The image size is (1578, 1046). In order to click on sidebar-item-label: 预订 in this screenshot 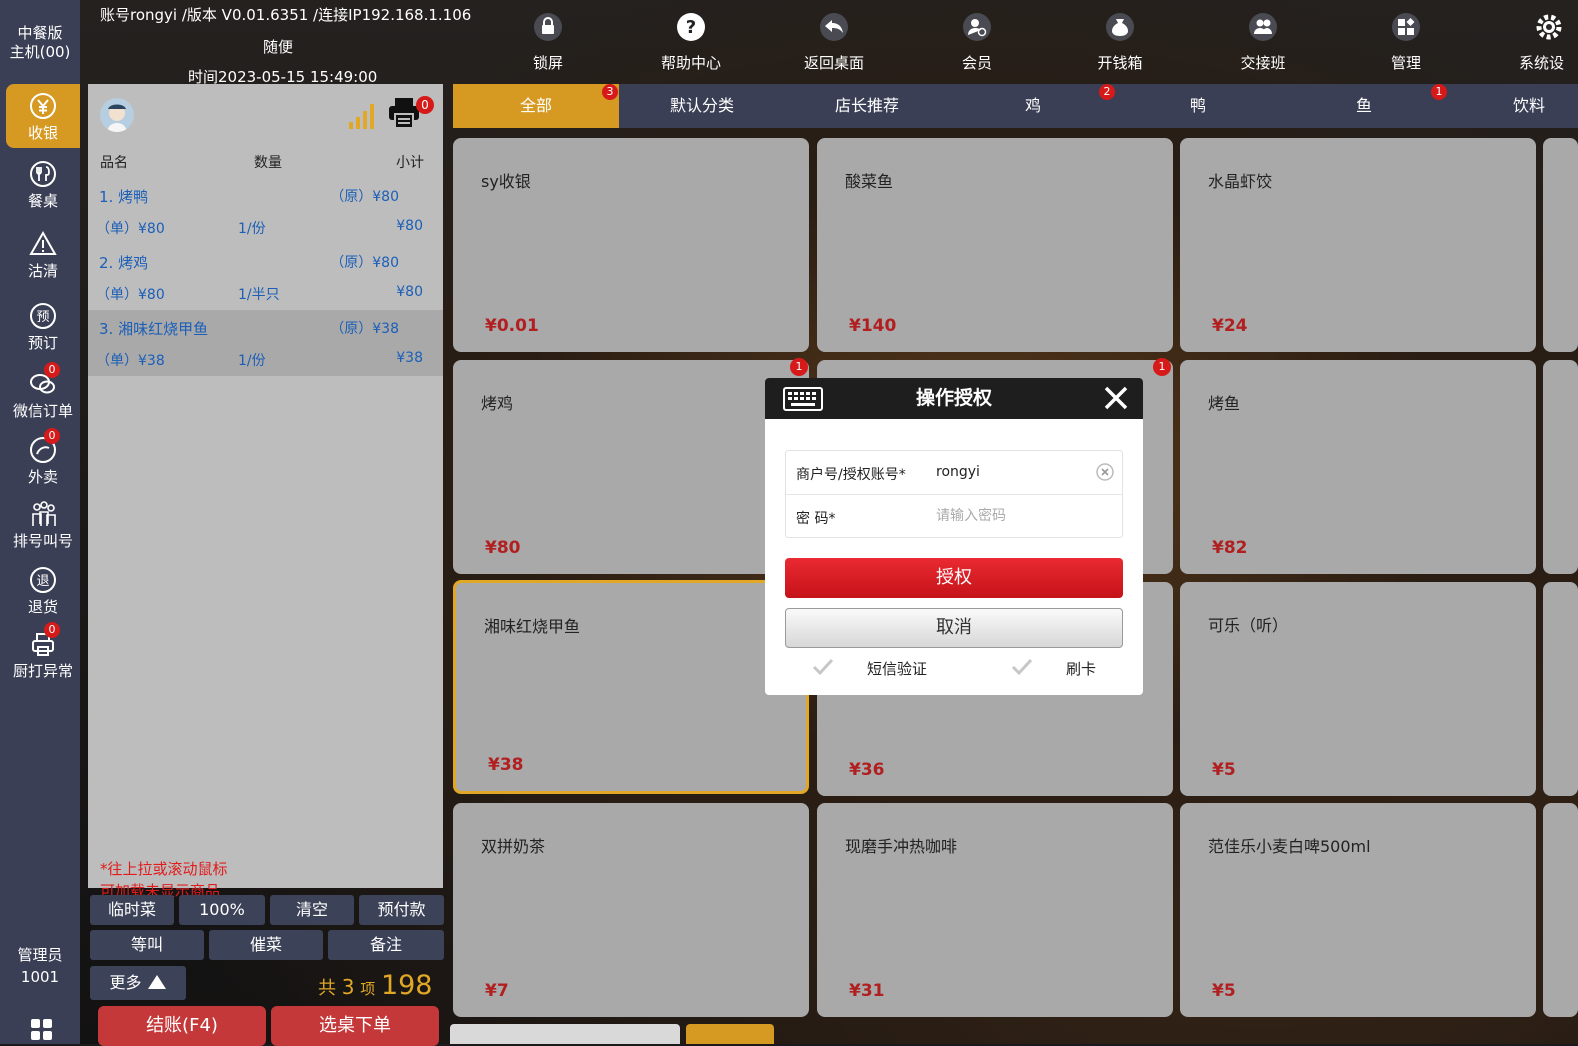, I will do `click(42, 343)`.